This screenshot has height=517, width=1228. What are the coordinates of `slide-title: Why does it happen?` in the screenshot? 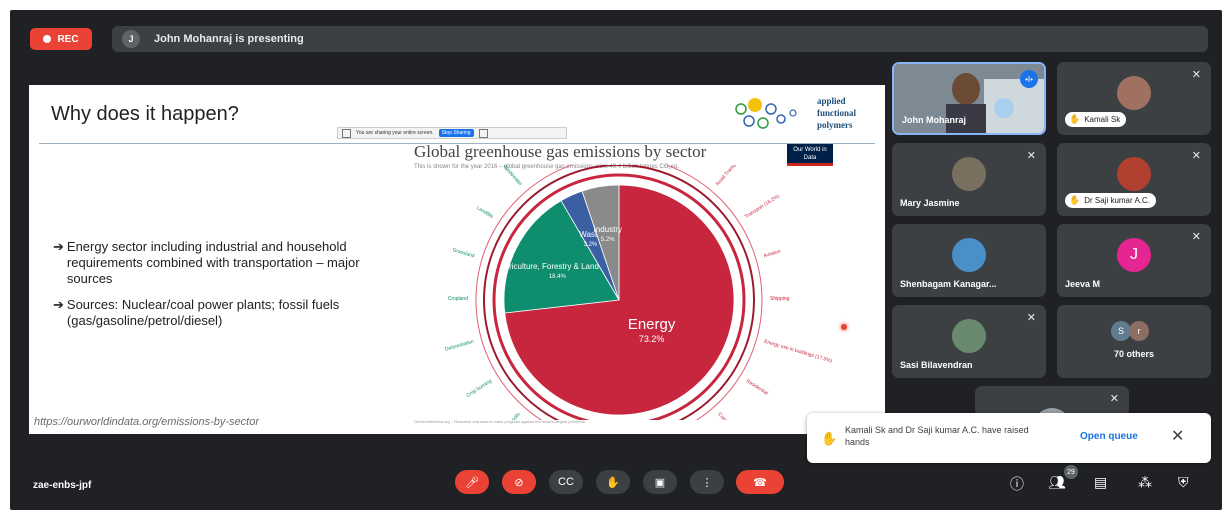 It's located at (145, 114).